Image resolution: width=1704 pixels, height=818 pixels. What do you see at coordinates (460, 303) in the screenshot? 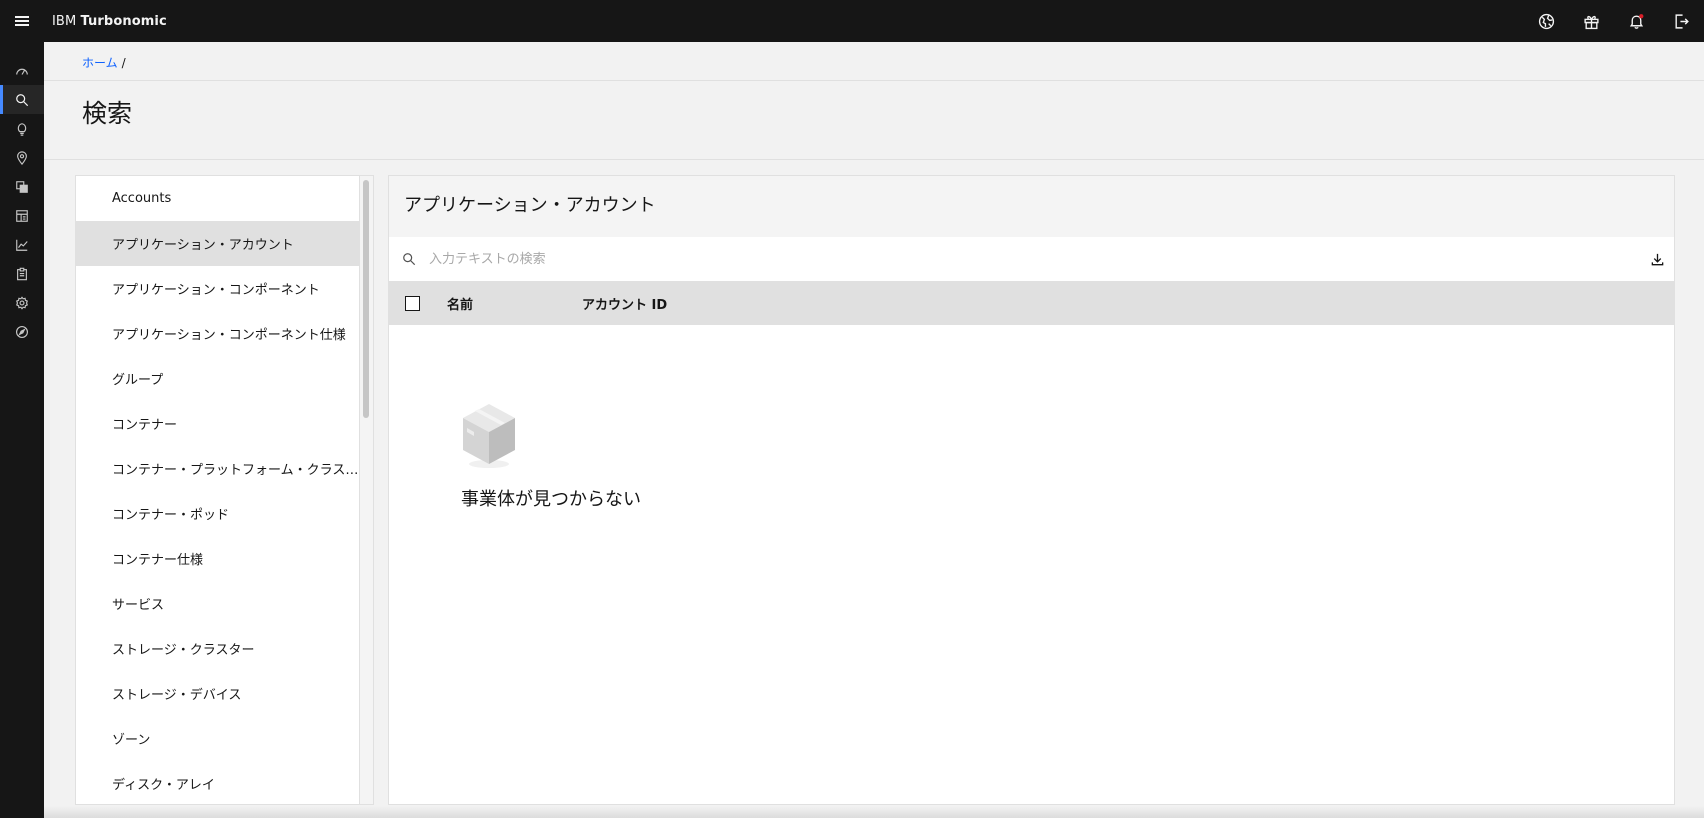
I see `column-header-name: 名前` at bounding box center [460, 303].